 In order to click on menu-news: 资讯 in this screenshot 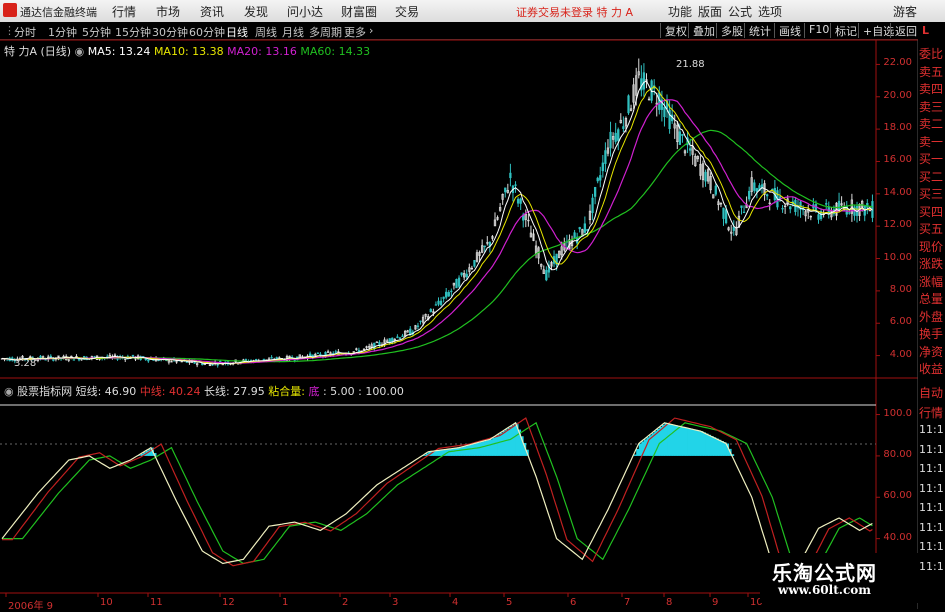, I will do `click(212, 11)`.